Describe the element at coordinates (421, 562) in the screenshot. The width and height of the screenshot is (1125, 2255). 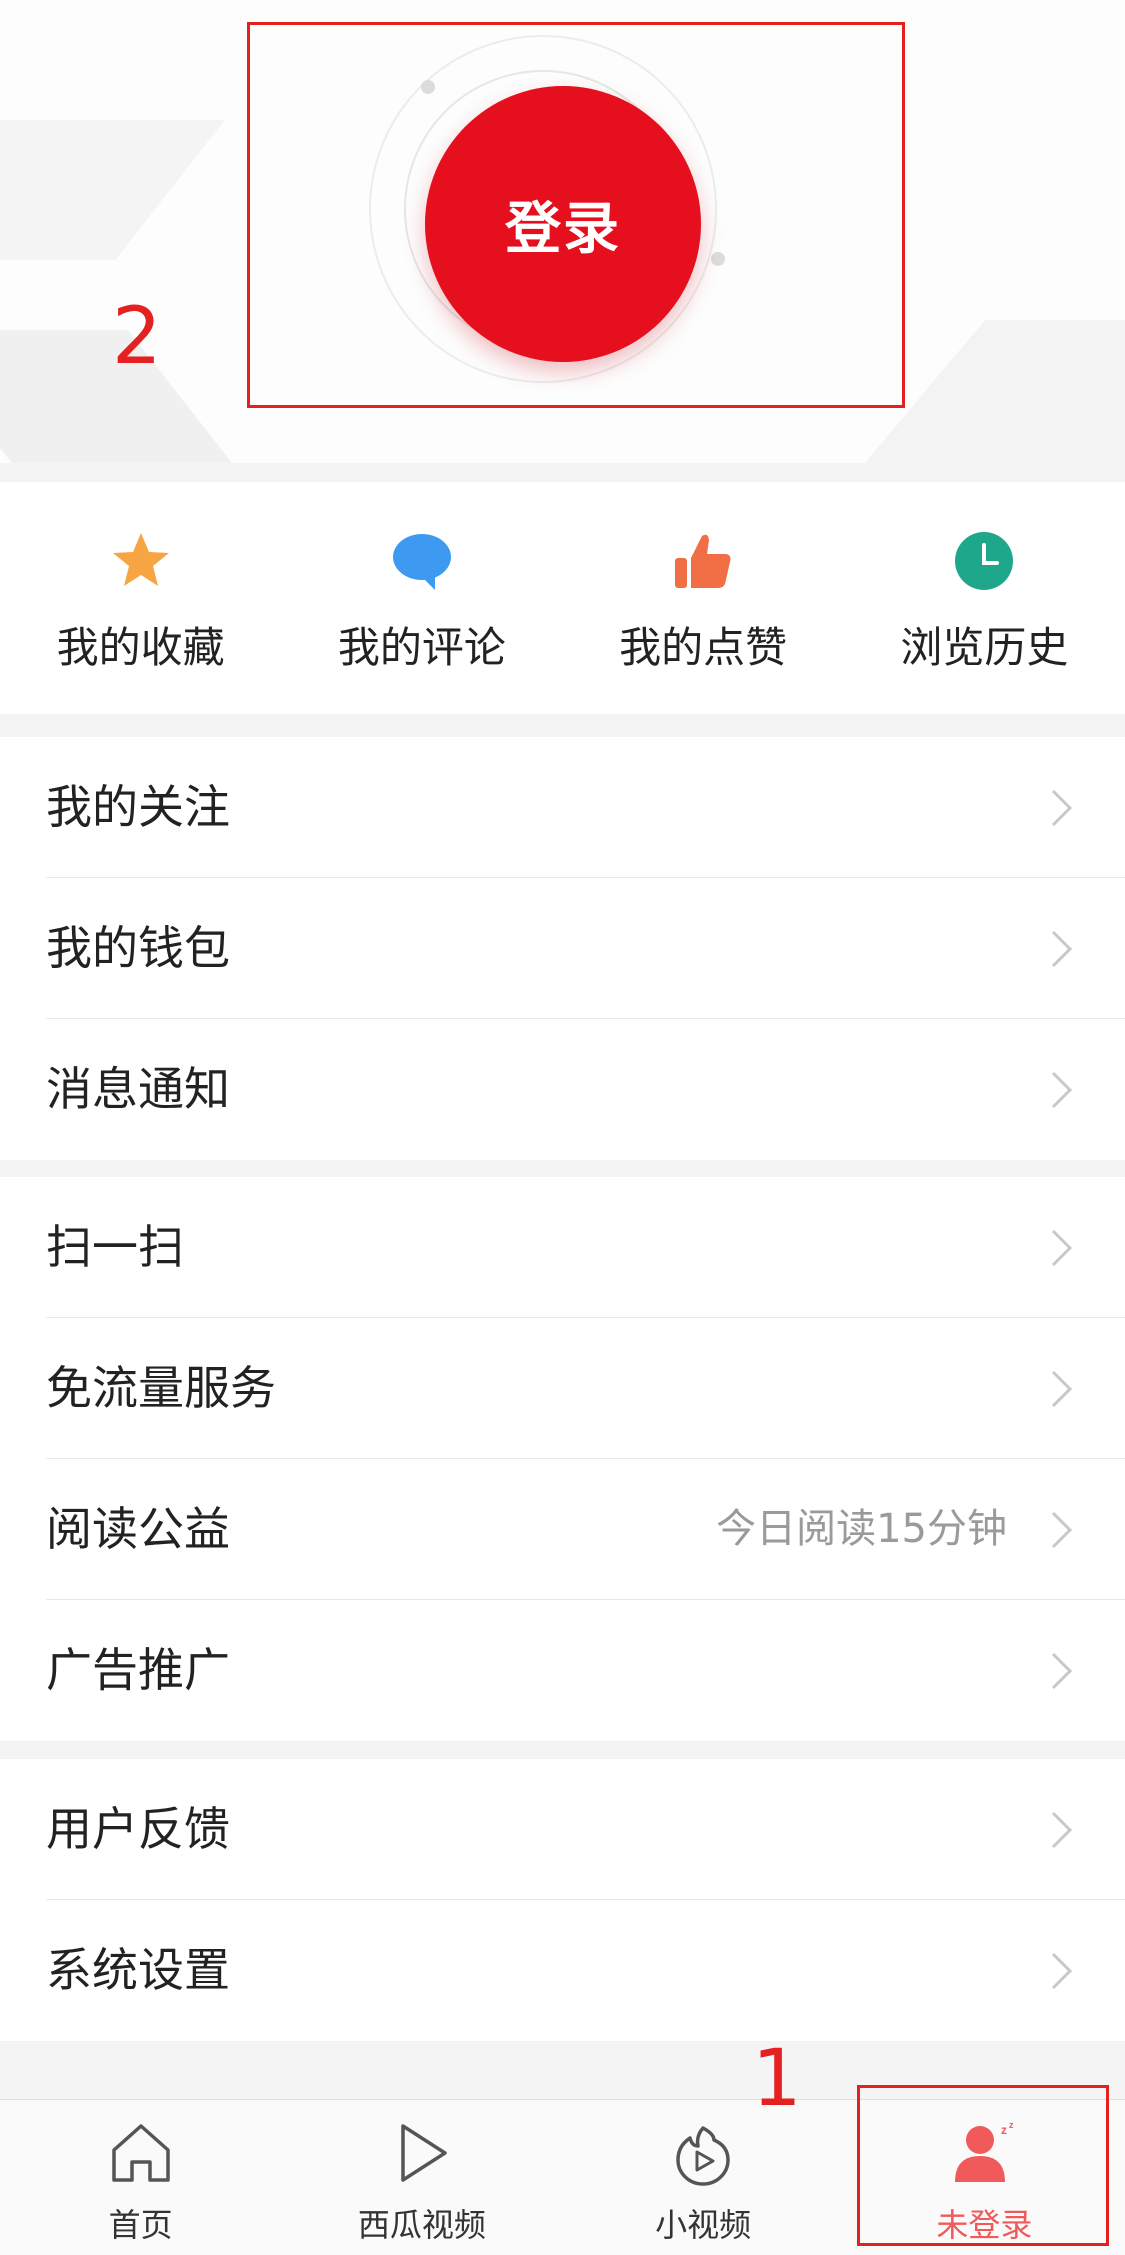
I see `comment-icon` at that location.